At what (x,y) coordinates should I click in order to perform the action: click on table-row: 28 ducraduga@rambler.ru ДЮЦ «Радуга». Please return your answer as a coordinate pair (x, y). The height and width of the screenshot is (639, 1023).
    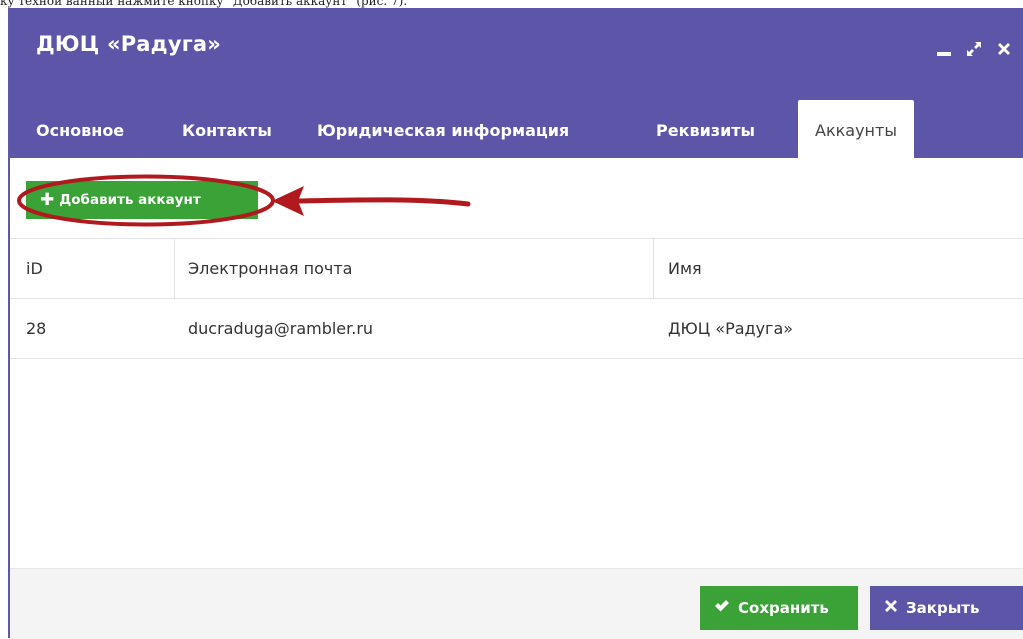
    Looking at the image, I should click on (516, 329).